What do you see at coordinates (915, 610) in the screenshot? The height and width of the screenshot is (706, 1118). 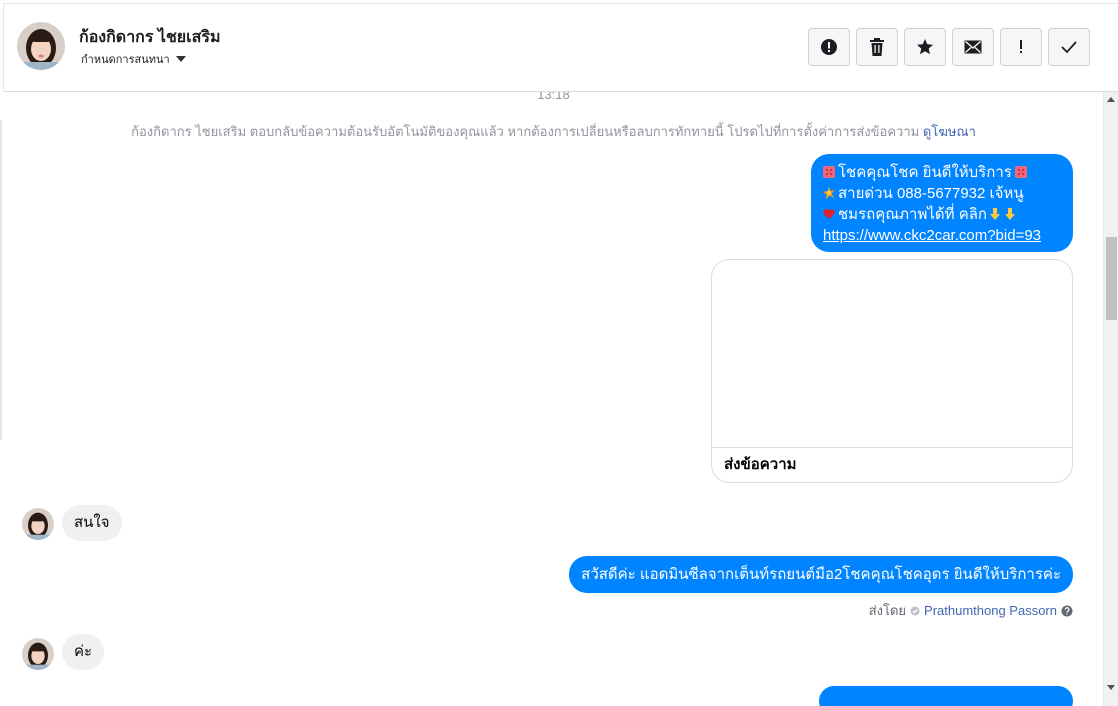 I see `verified-icon` at bounding box center [915, 610].